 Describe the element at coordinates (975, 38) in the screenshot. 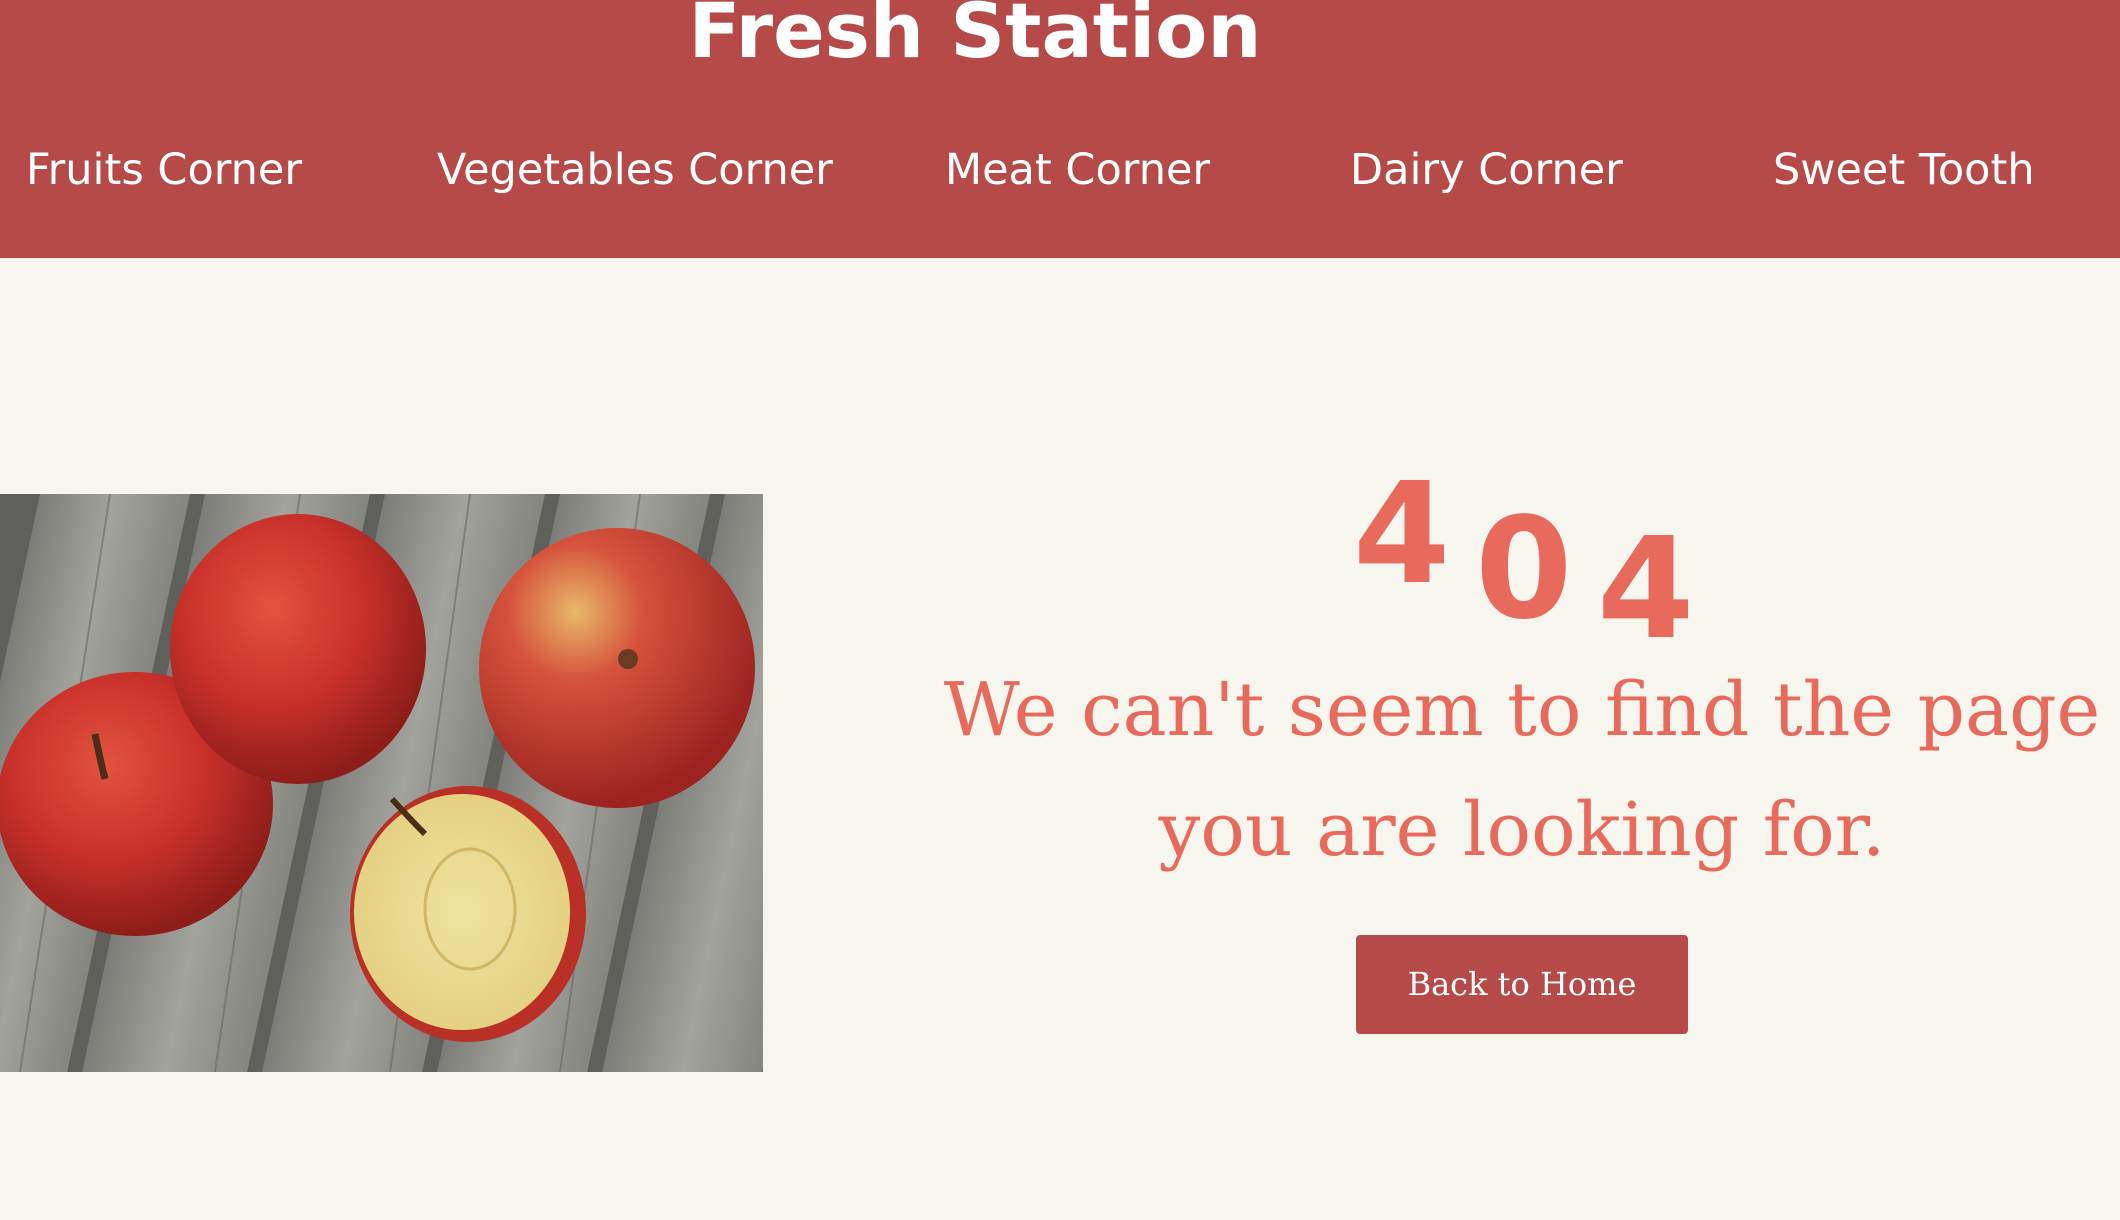

I see `site-title: Fresh Station` at that location.